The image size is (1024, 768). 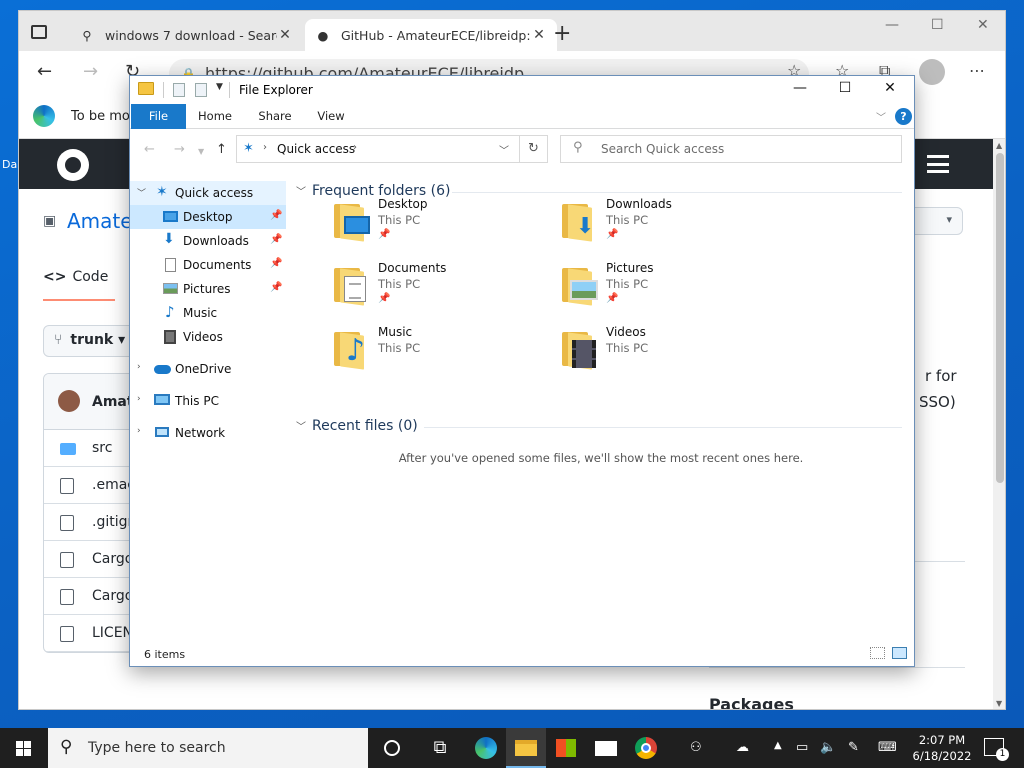 I want to click on back-arrow-icon: ←, so click(x=149, y=149).